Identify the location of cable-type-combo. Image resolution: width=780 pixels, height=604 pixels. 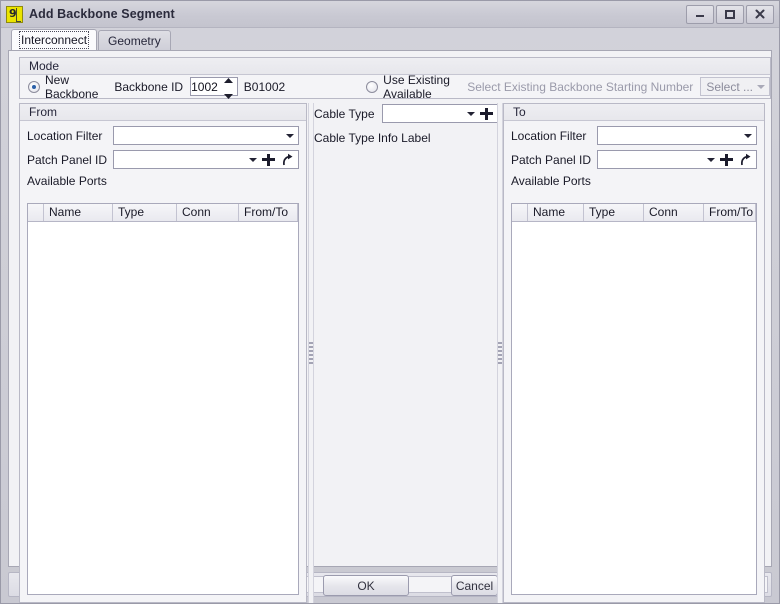
(439, 113).